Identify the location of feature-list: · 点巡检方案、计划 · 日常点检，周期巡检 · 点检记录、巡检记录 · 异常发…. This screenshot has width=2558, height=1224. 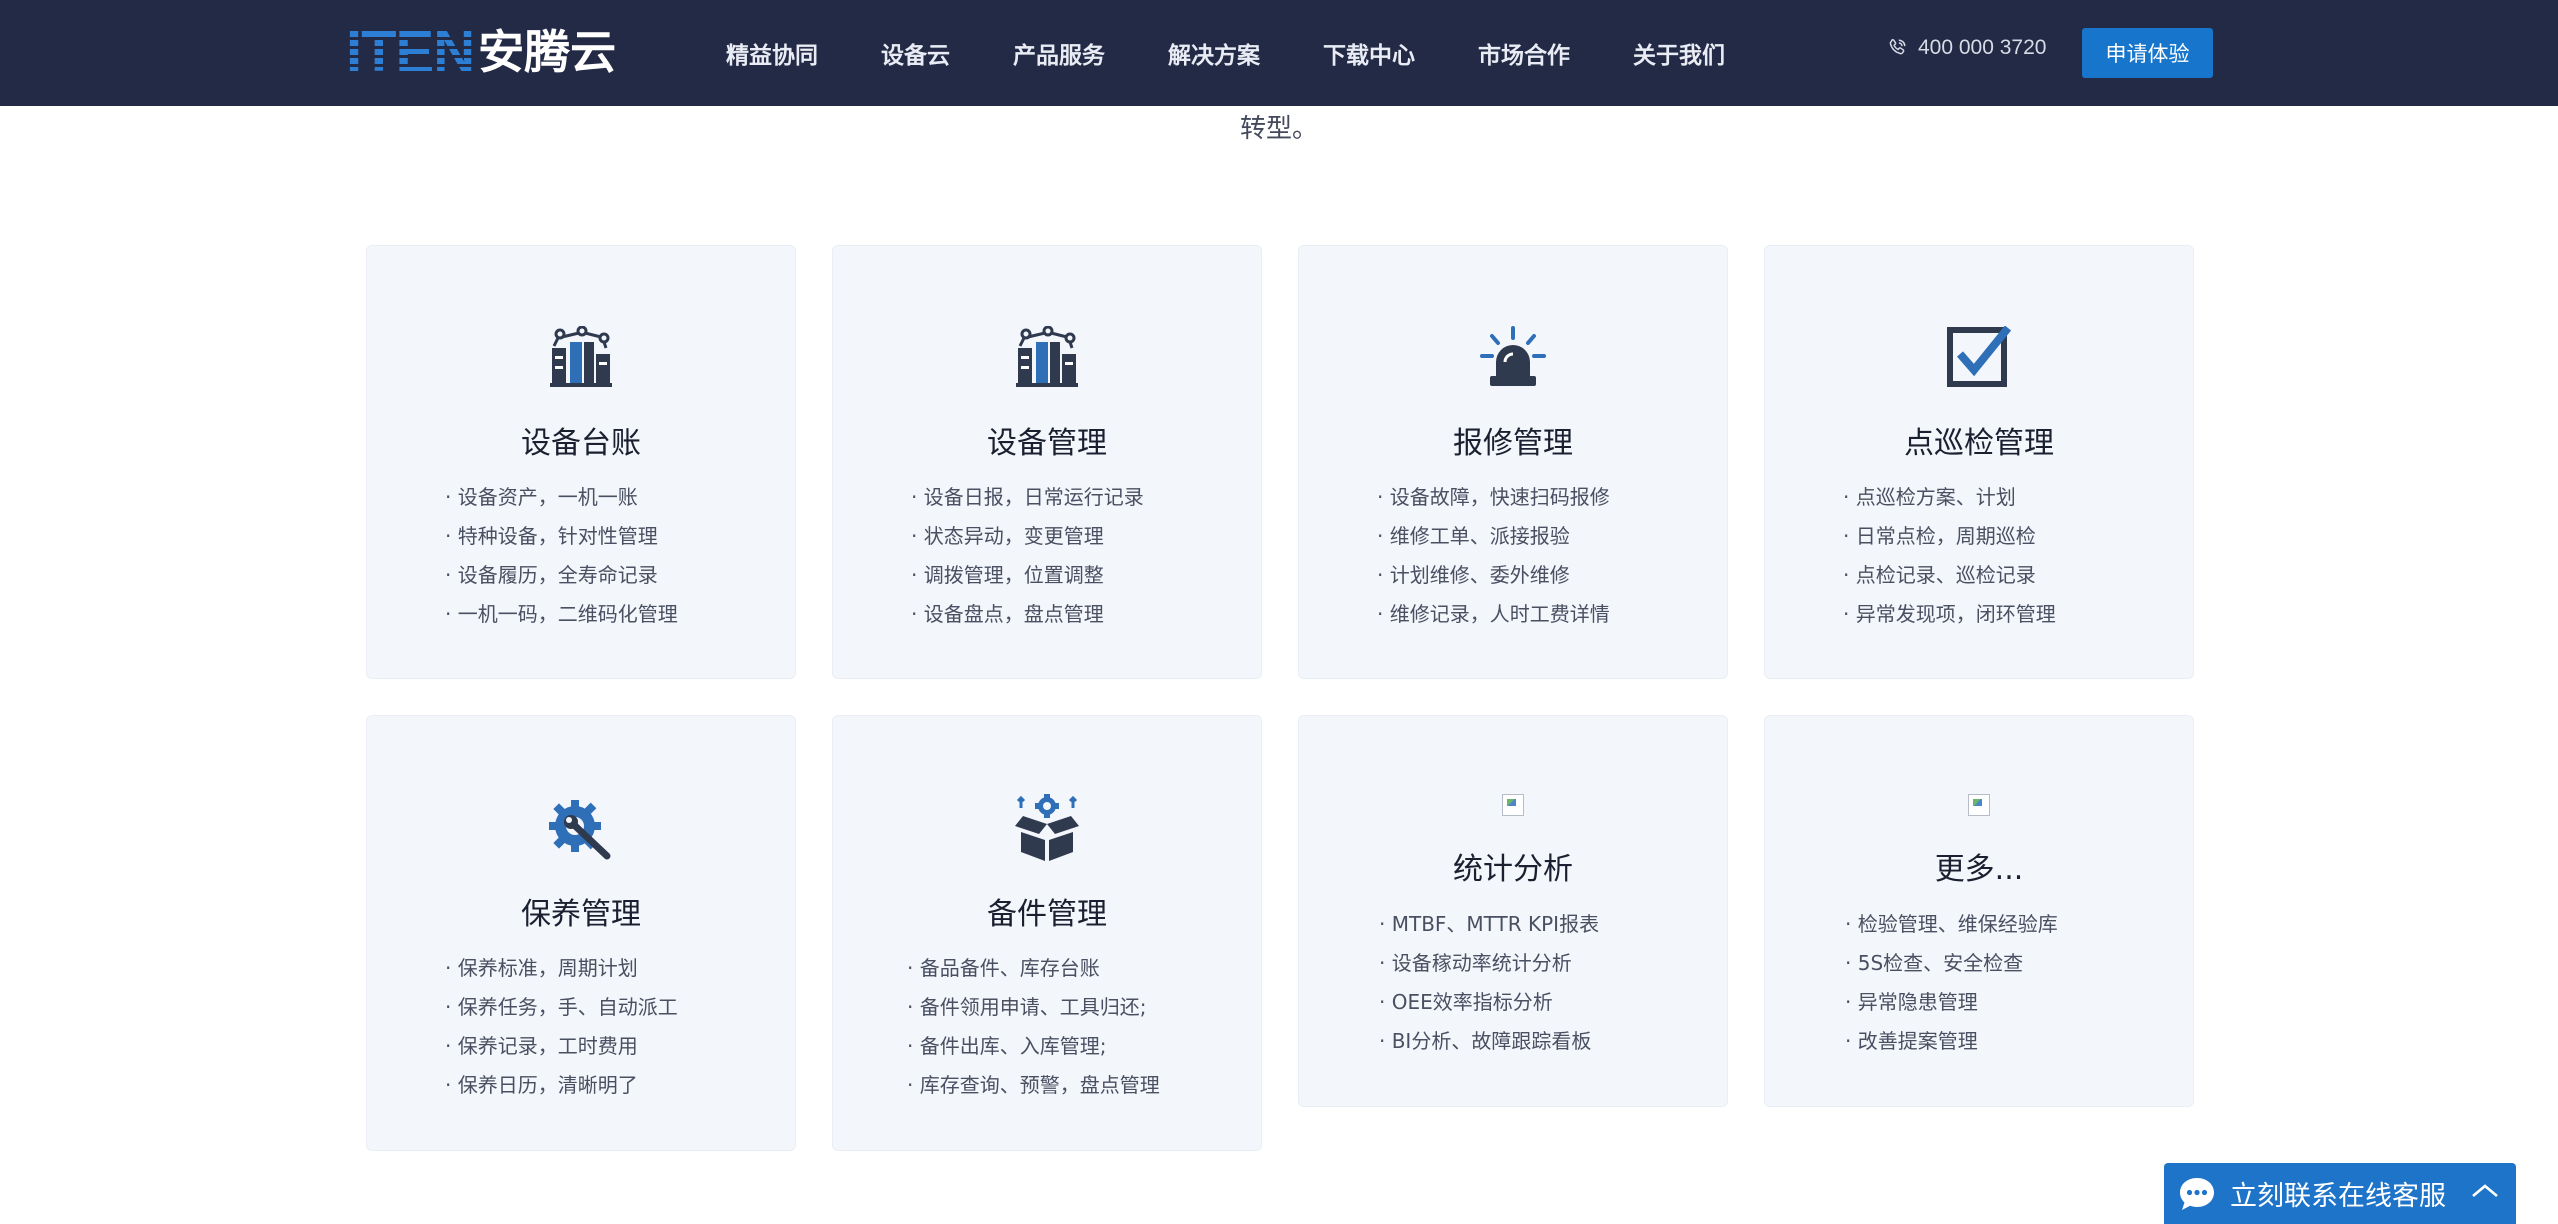
(1949, 556).